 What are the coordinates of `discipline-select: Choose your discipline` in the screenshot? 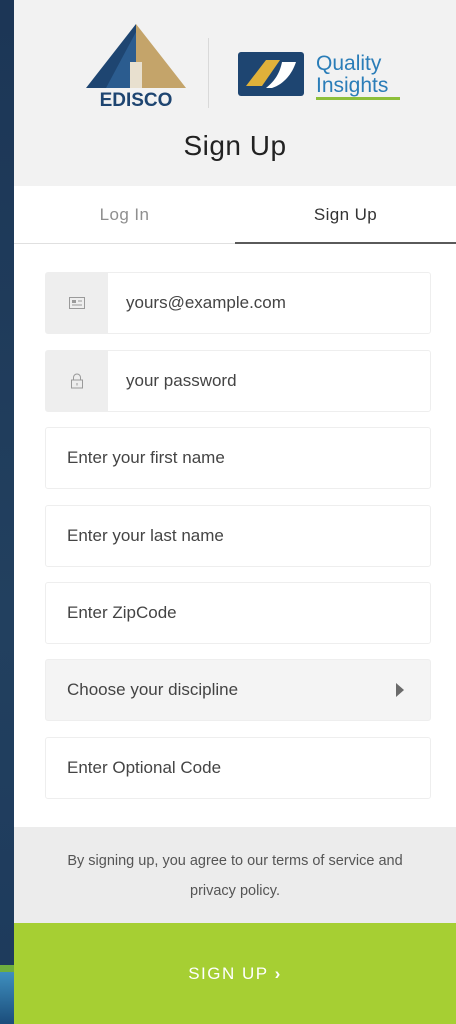 It's located at (238, 690).